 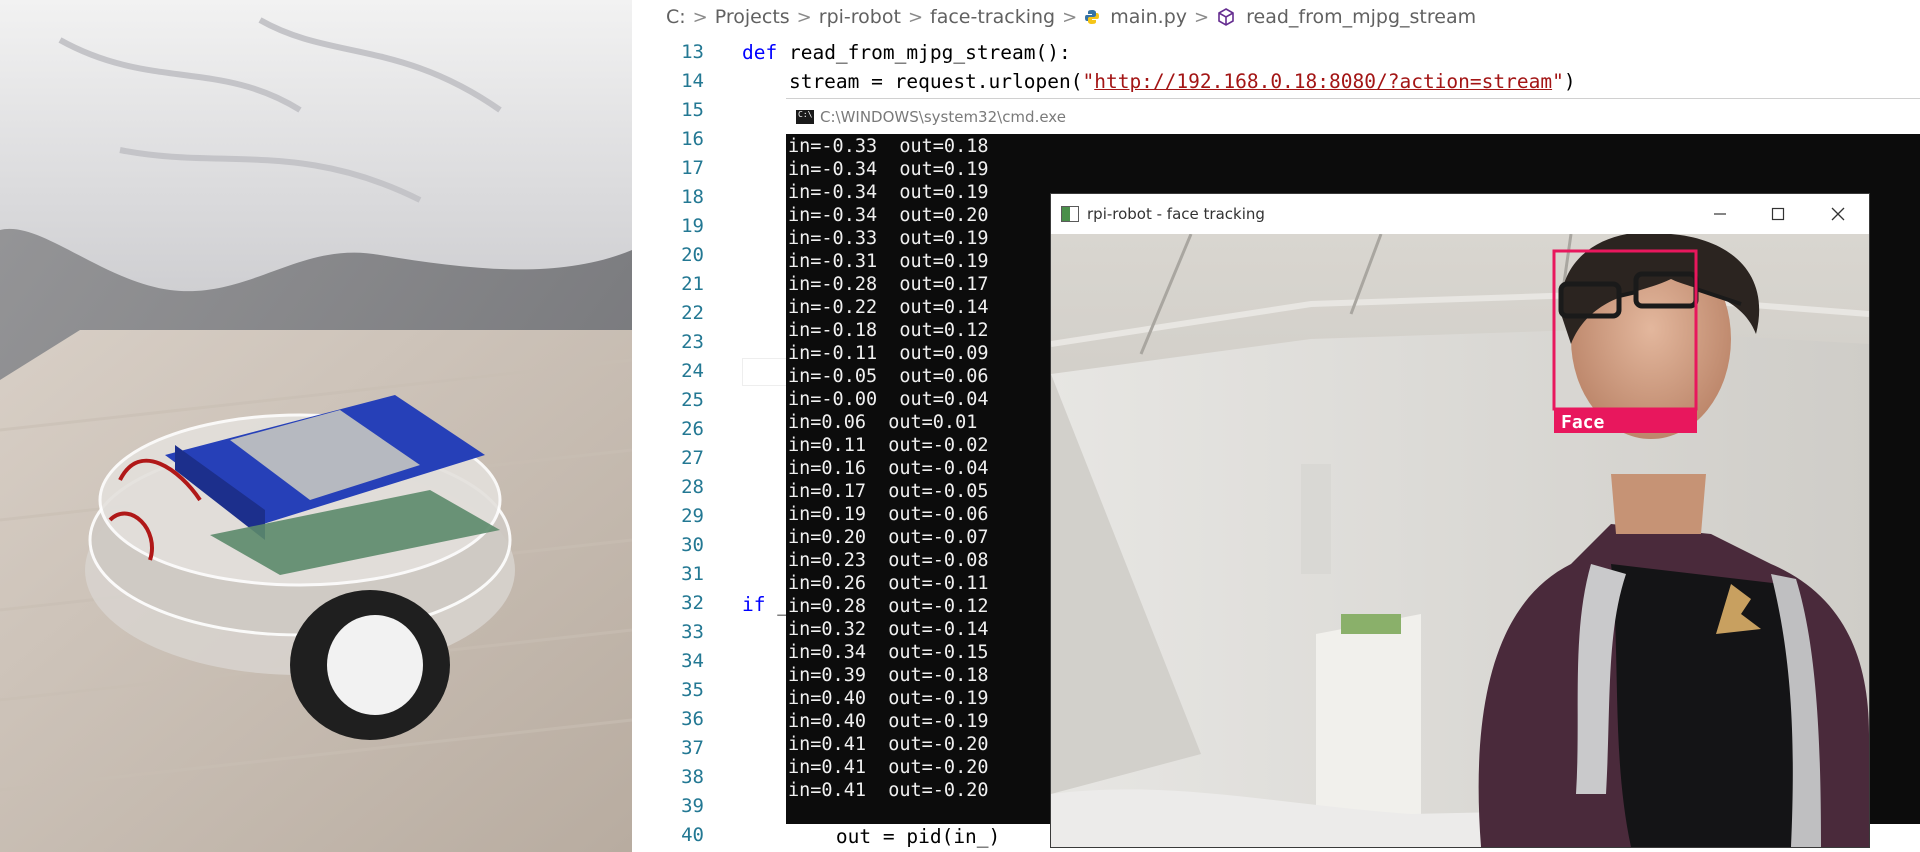 What do you see at coordinates (692, 719) in the screenshot?
I see `line-number: 36` at bounding box center [692, 719].